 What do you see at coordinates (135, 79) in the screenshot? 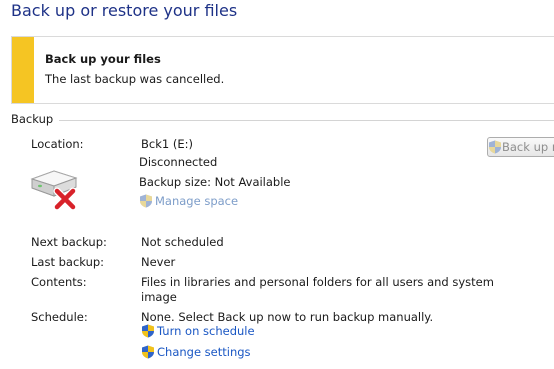
I see `notice-message: The last backup was cancelled.` at bounding box center [135, 79].